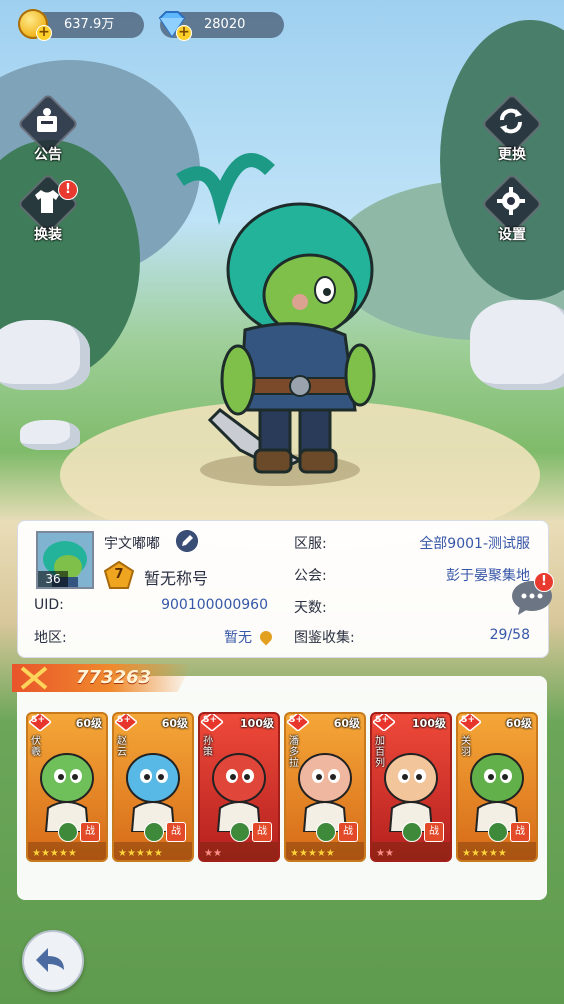 Image resolution: width=564 pixels, height=1004 pixels. I want to click on coin-counter: + 637.9万, so click(81, 25).